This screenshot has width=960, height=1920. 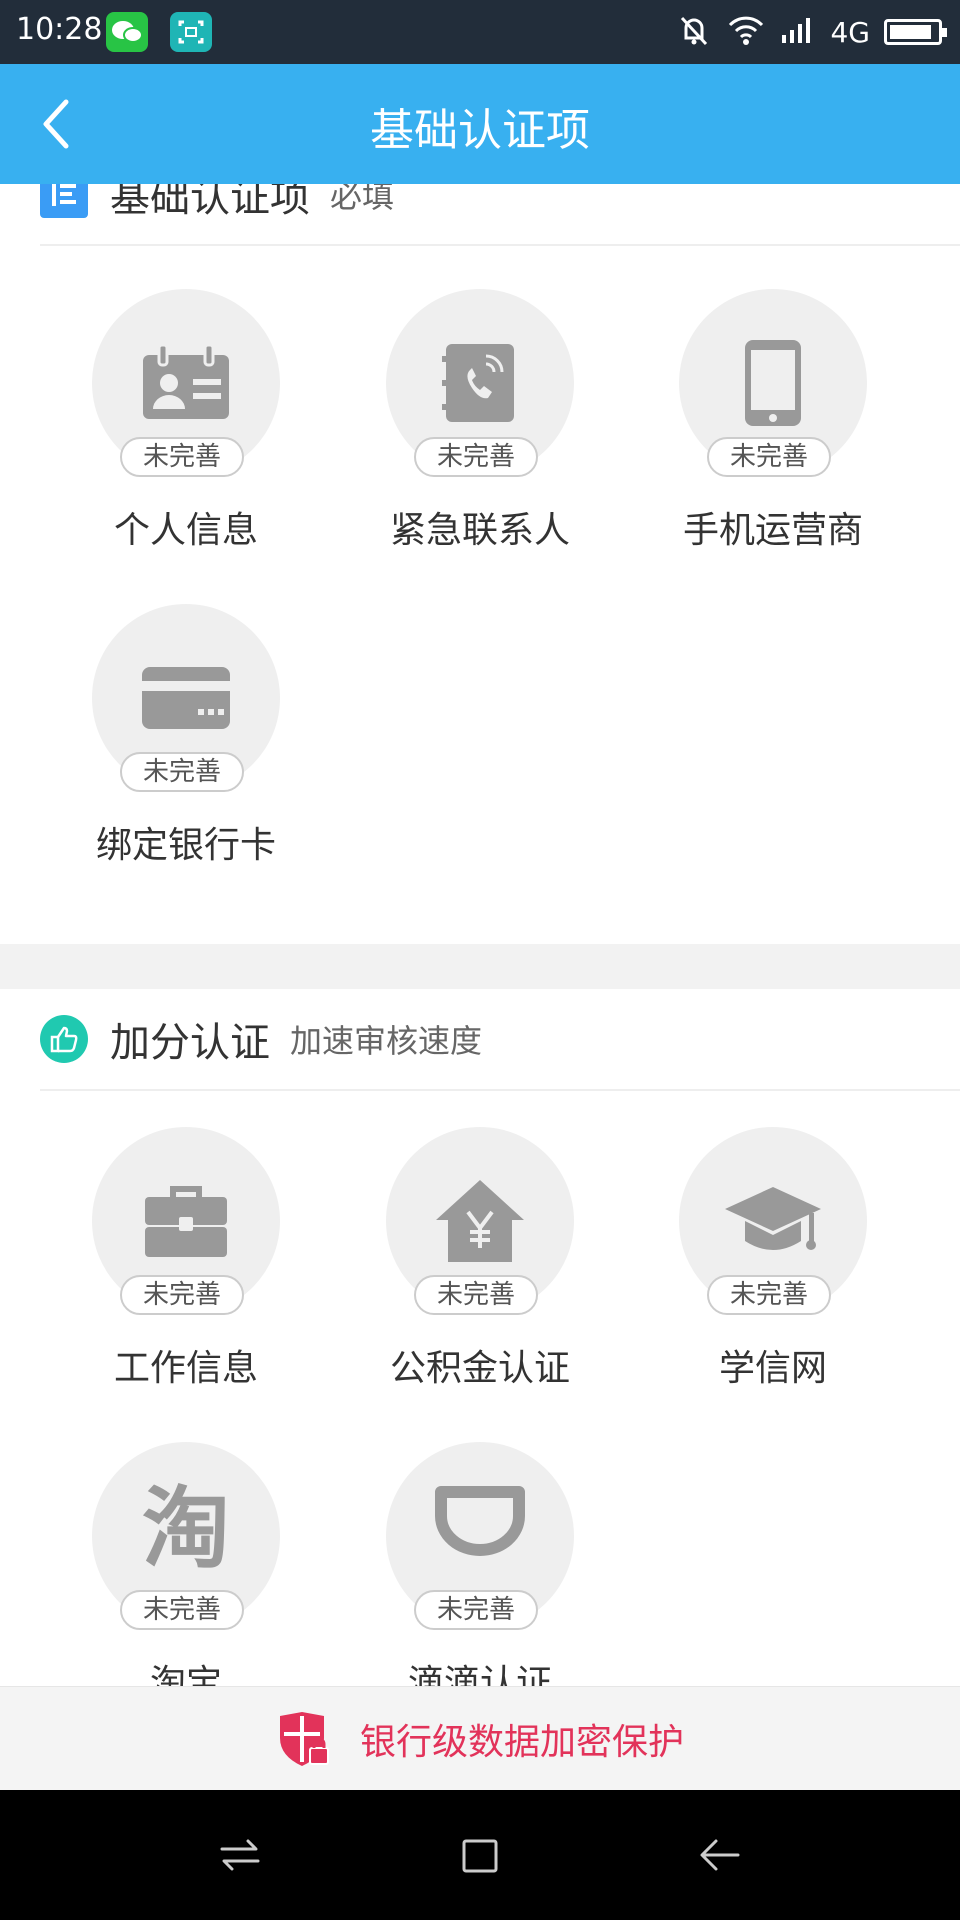 What do you see at coordinates (186, 698) in the screenshot?
I see `bank-card-icon` at bounding box center [186, 698].